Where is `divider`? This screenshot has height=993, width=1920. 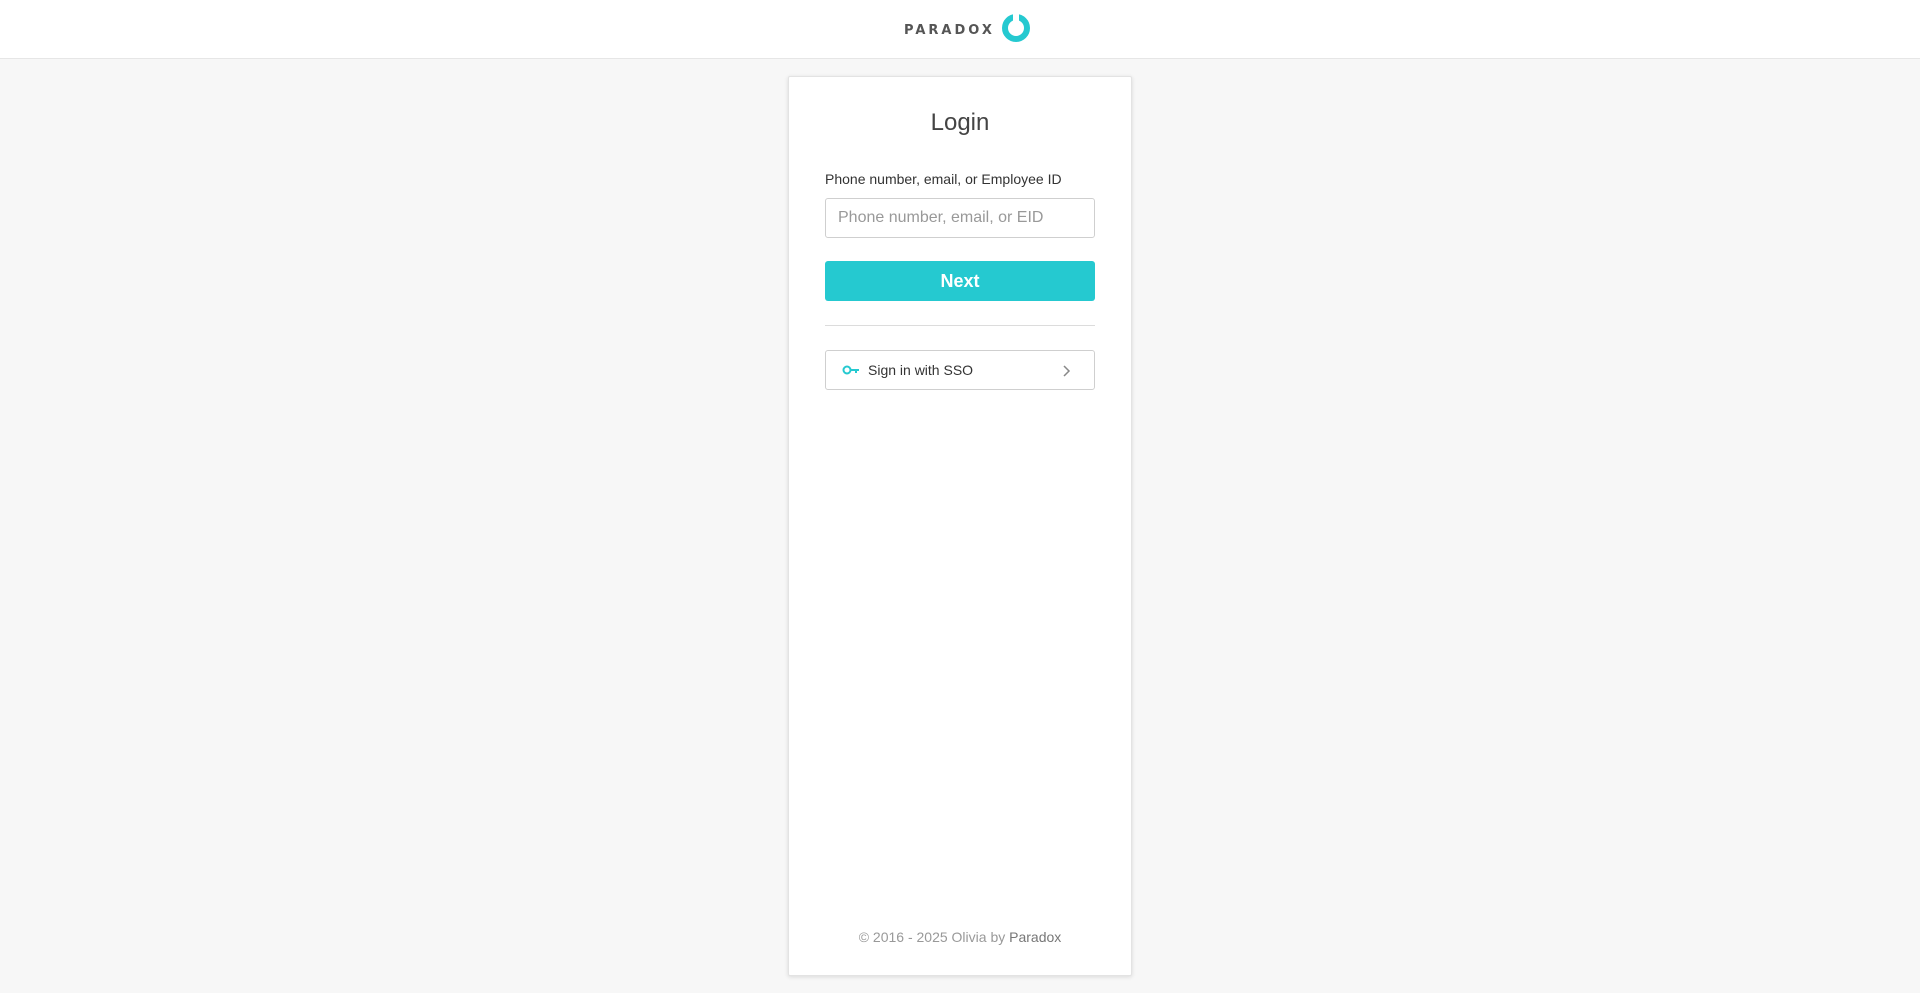
divider is located at coordinates (960, 325).